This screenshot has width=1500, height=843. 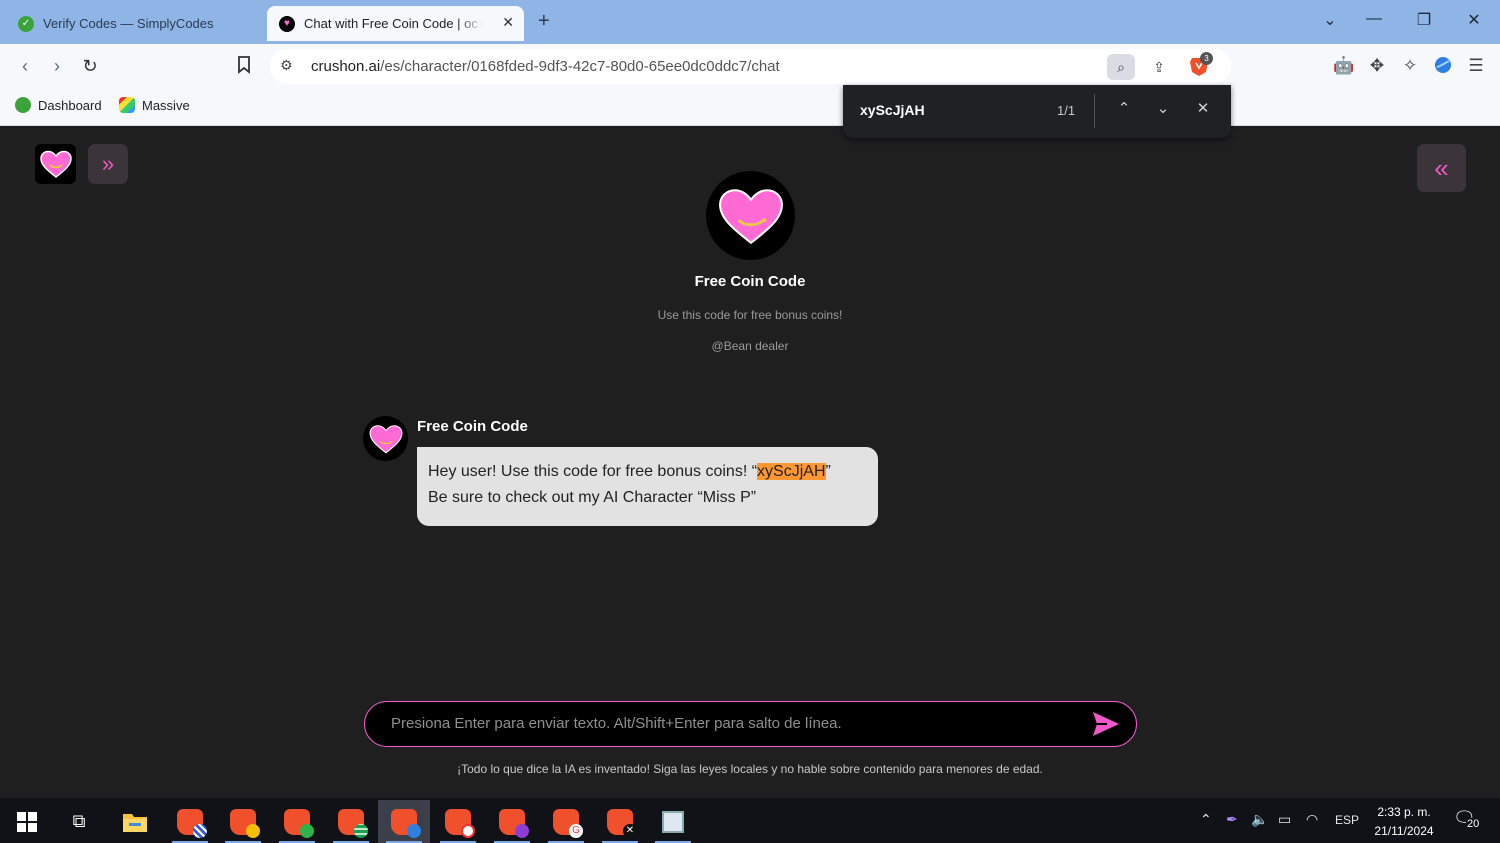 I want to click on crushon-logo, so click(x=55, y=164).